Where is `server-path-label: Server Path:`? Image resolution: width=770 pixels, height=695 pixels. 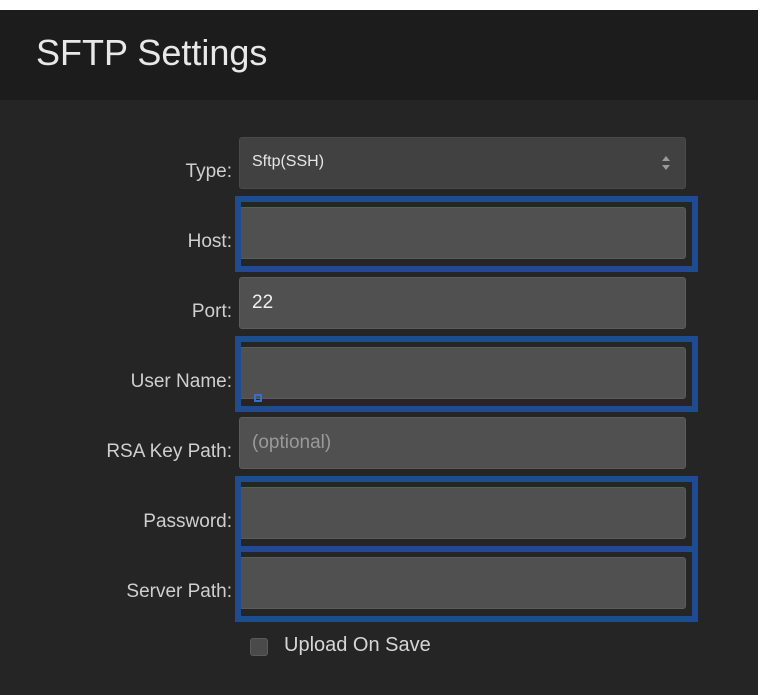 server-path-label: Server Path: is located at coordinates (179, 591).